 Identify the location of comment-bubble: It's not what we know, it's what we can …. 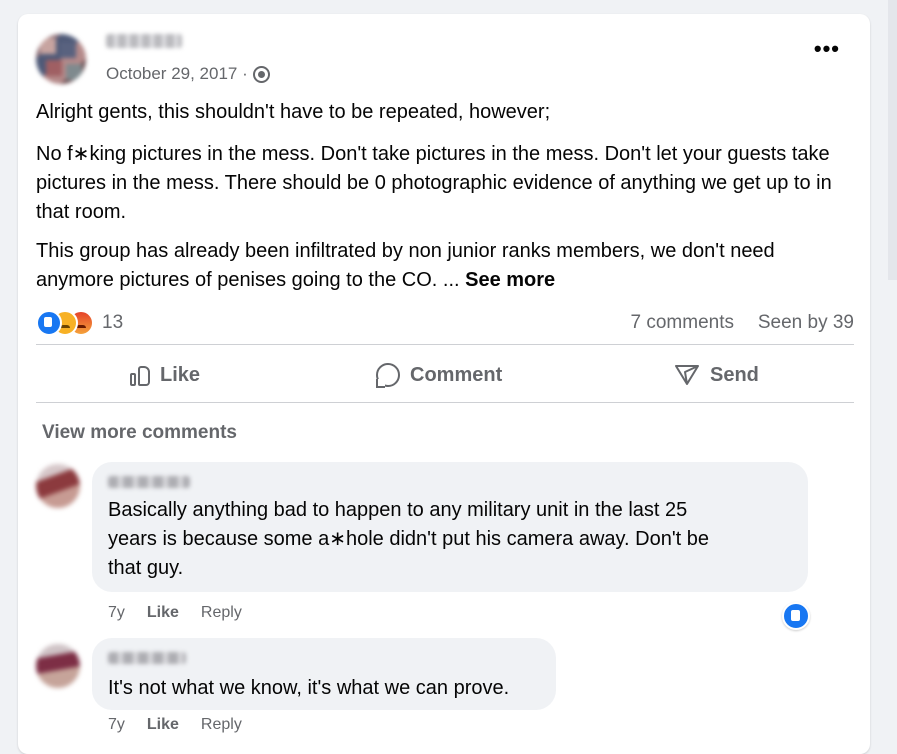
(324, 674).